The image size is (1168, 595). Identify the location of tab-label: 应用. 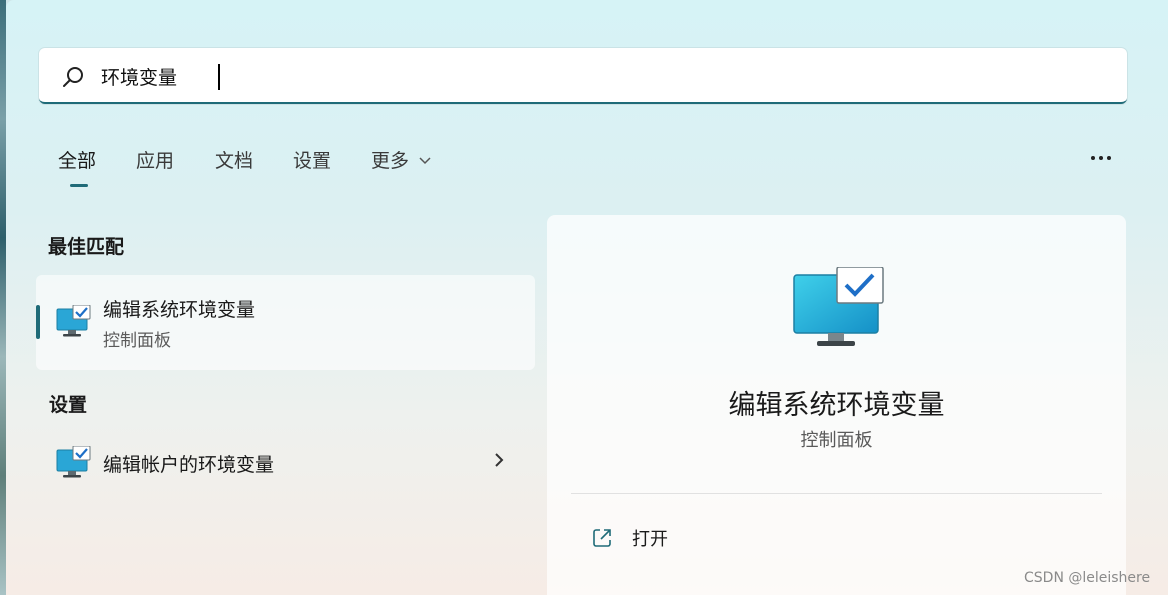
(155, 161).